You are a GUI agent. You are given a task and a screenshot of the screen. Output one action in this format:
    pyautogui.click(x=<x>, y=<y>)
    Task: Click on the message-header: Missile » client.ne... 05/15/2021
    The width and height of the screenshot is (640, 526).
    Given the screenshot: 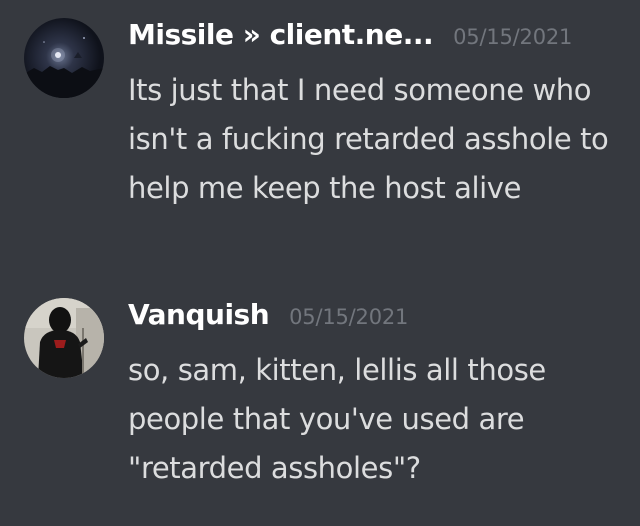 What is the action you would take?
    pyautogui.click(x=378, y=44)
    